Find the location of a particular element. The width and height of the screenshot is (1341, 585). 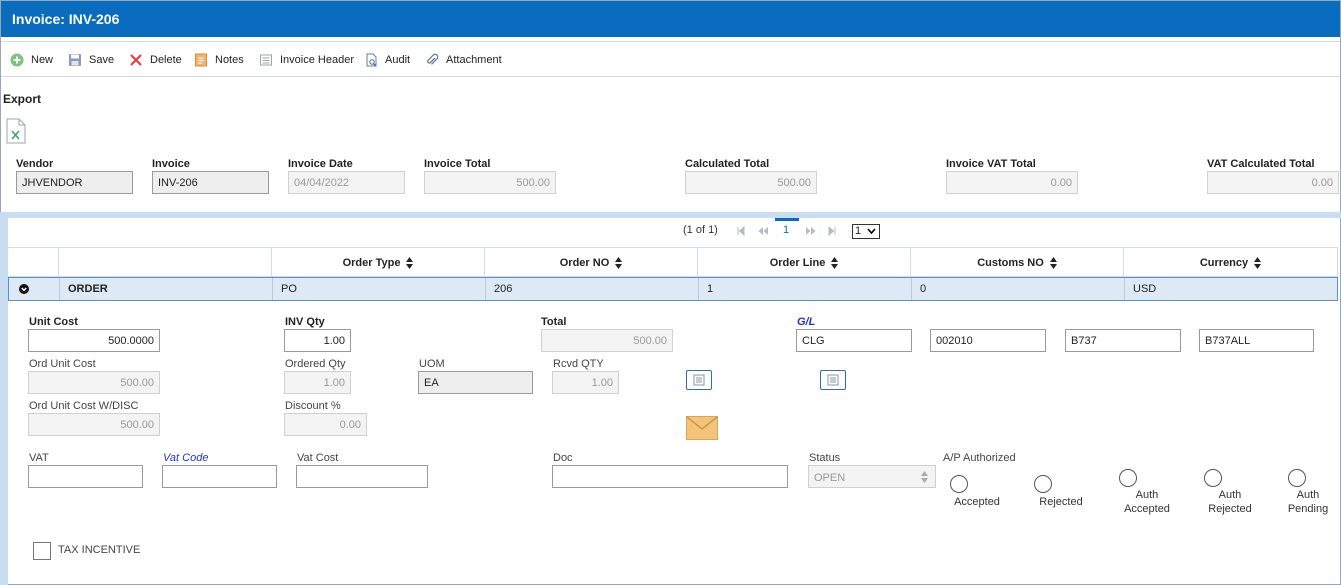

gl-segment-2-field is located at coordinates (988, 340).